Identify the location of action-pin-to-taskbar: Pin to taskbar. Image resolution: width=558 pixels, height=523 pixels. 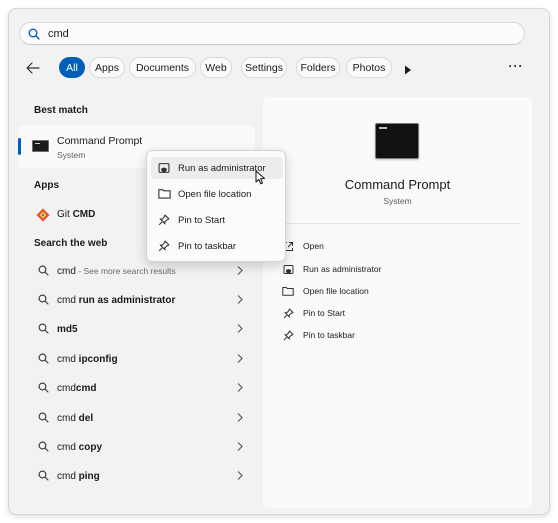
(318, 335).